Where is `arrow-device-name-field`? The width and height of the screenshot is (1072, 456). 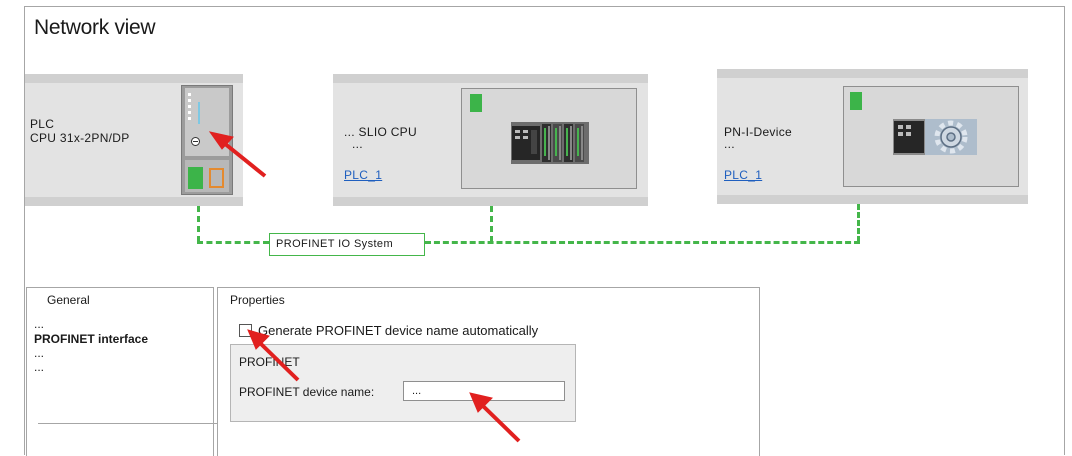
arrow-device-name-field is located at coordinates (495, 417).